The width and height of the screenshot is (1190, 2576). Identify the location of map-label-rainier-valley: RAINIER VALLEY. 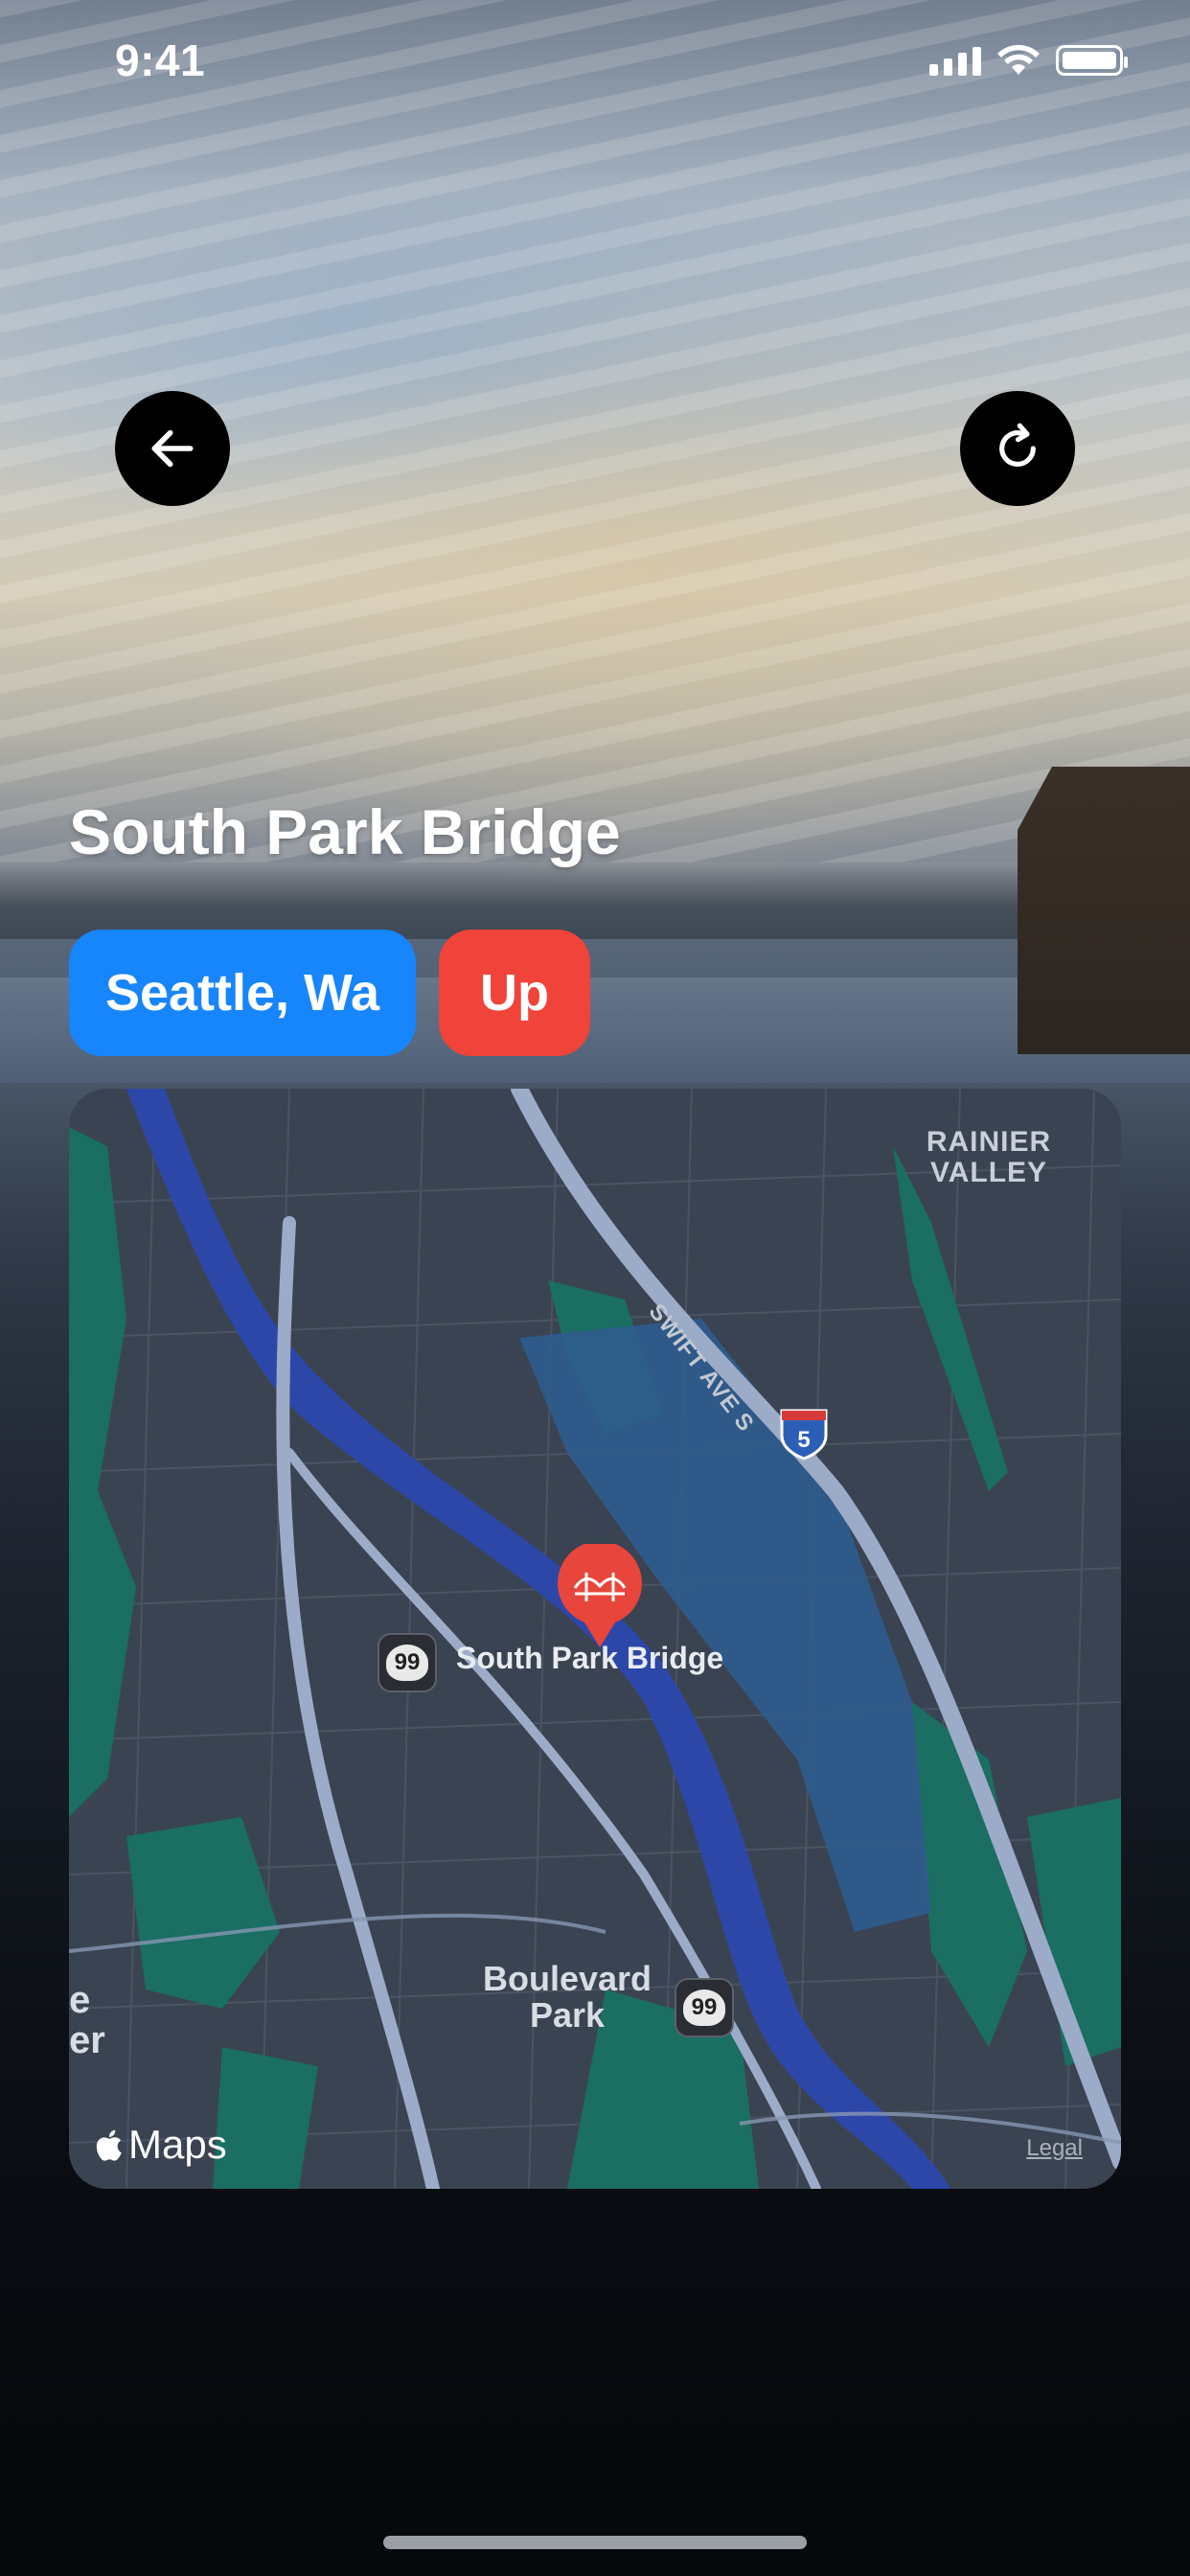
(989, 1157).